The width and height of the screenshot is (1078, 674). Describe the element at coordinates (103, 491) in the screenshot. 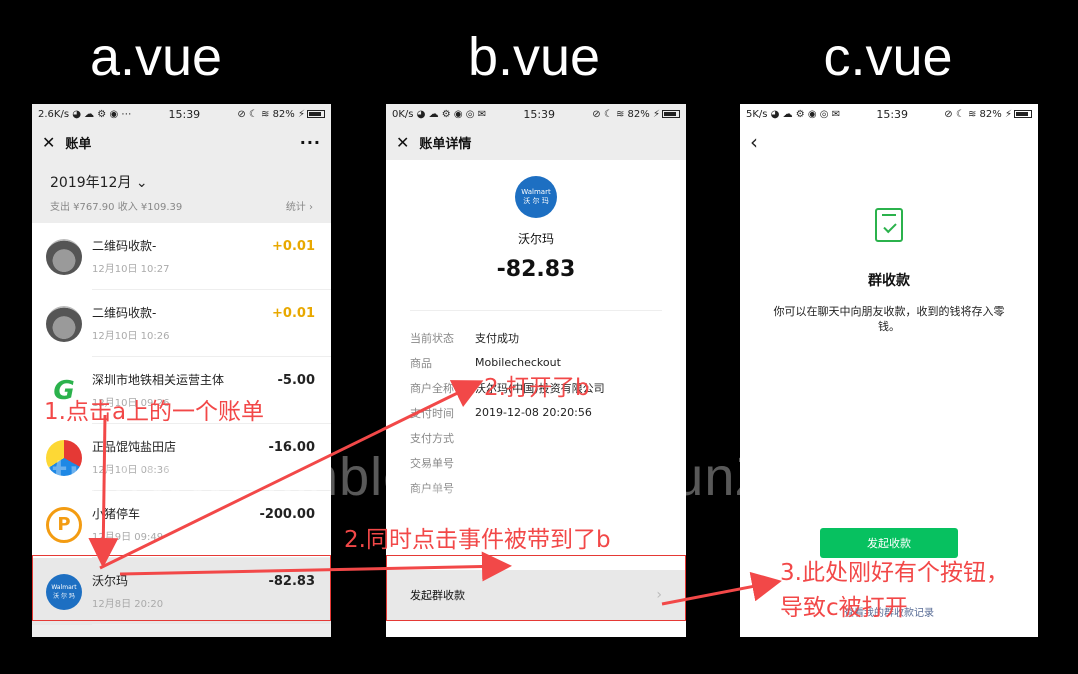

I see `arrow-down-to-row` at that location.